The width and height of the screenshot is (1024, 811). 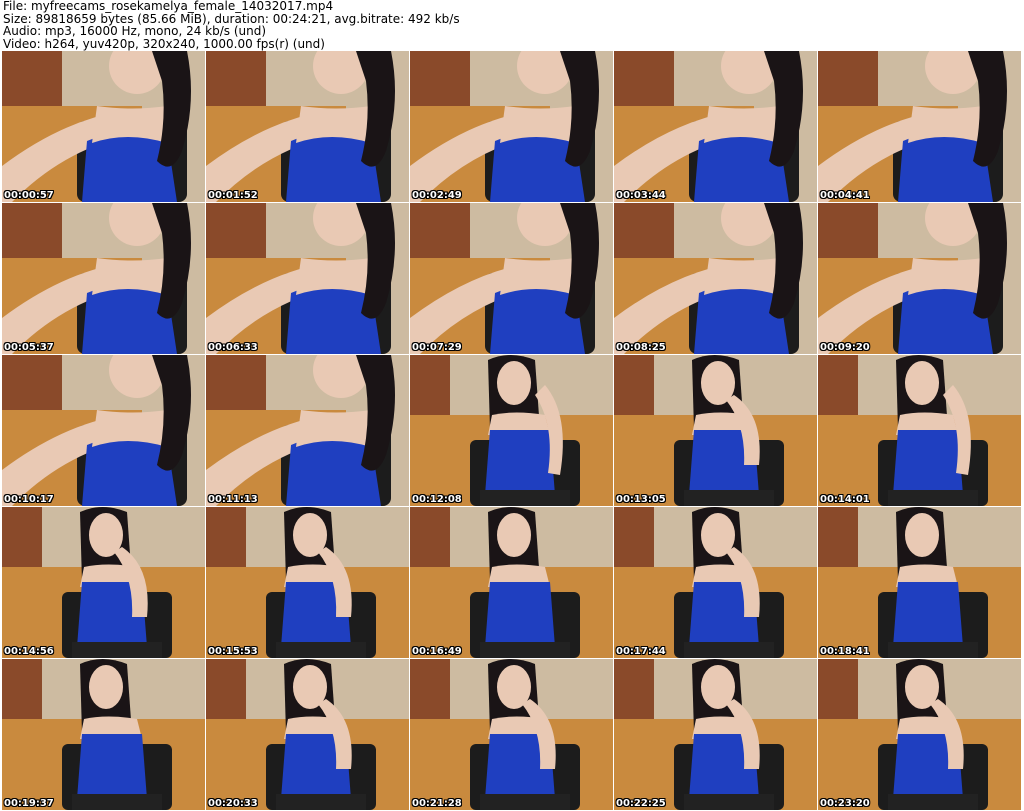 I want to click on thumbnail-frame: 00:06:33, so click(x=307, y=278).